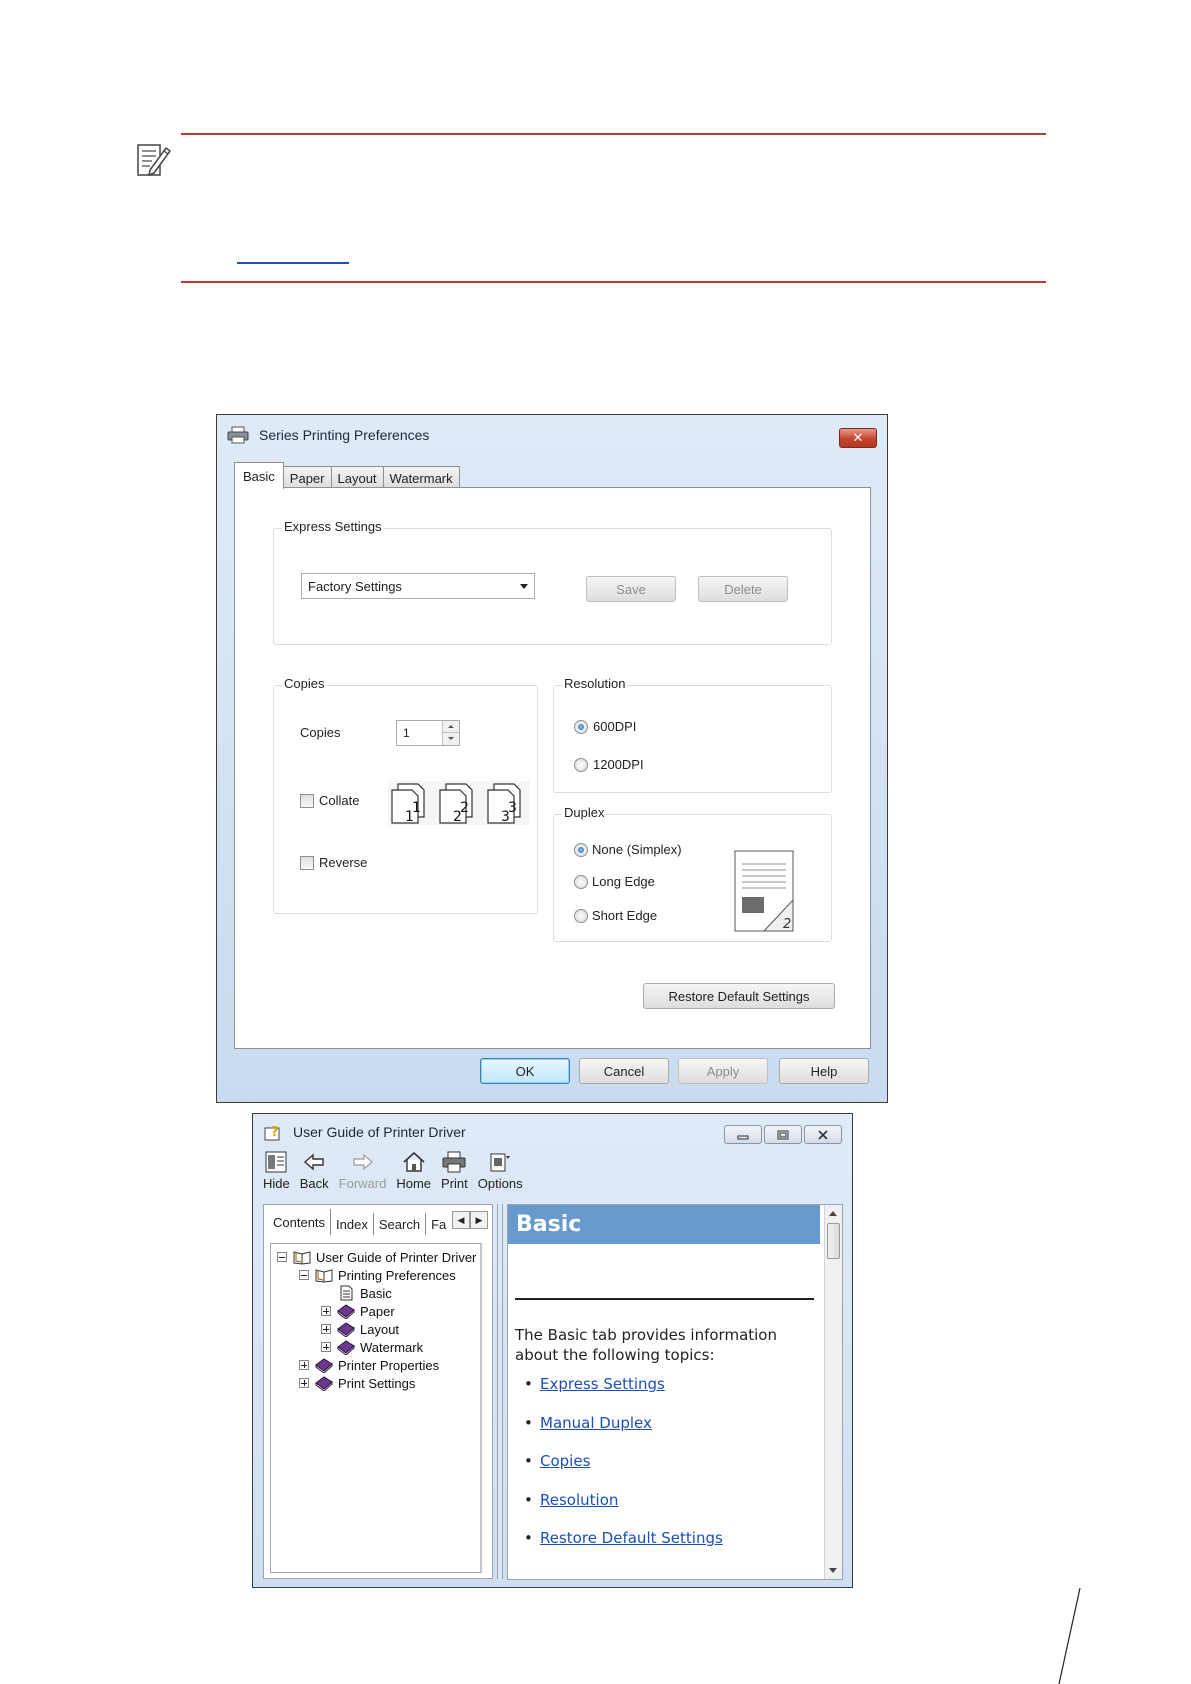 Image resolution: width=1191 pixels, height=1684 pixels. I want to click on tab-basic: Basic, so click(259, 475).